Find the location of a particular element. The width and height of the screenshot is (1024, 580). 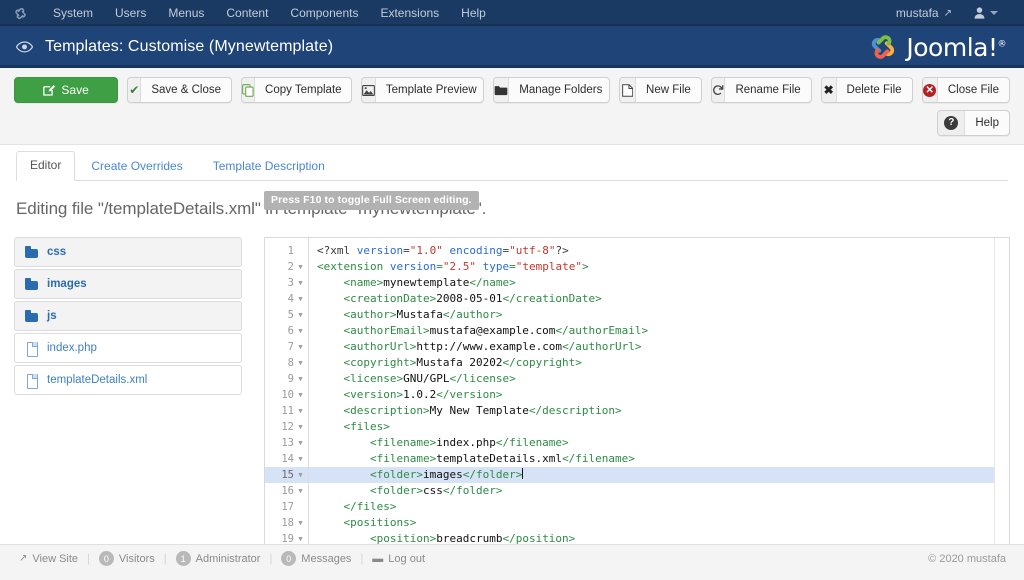

site-name-link: mustafa ↗︎ is located at coordinates (924, 13).